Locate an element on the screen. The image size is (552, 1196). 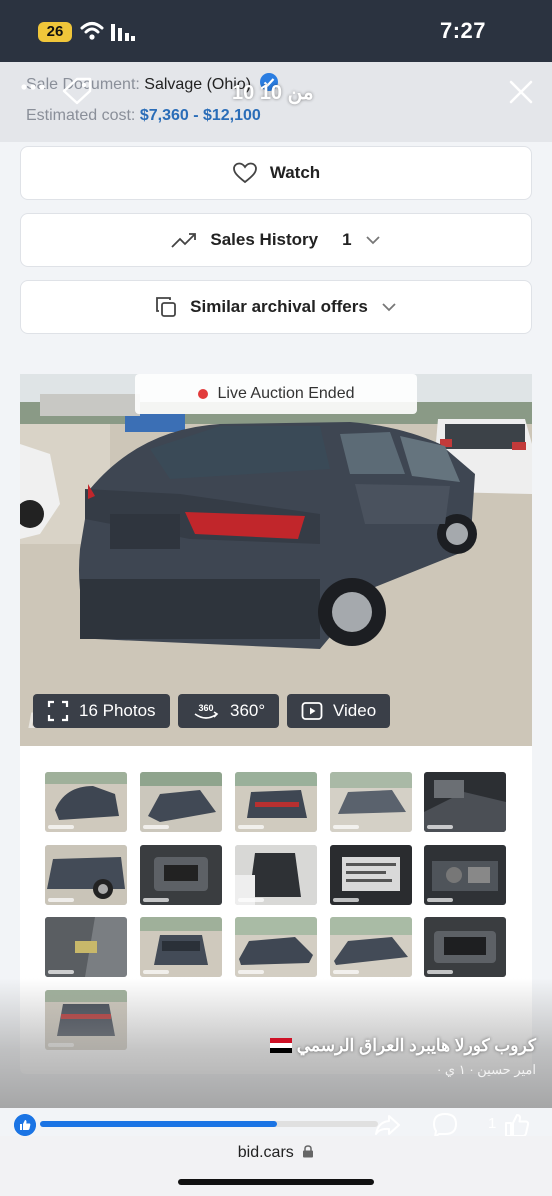
estimated-cost-row: Estimated cost: $7,360 - $12,100 is located at coordinates (143, 116).